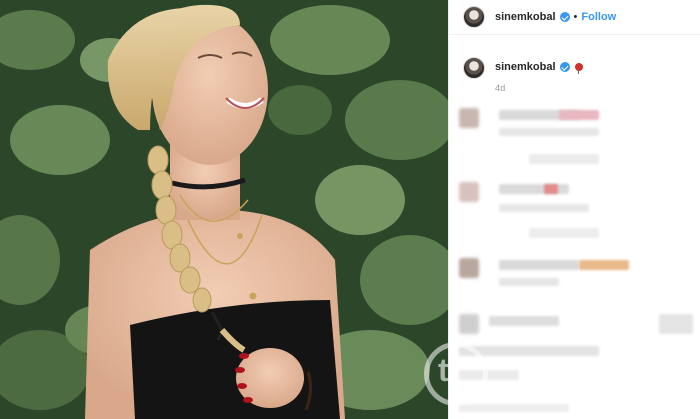 This screenshot has height=419, width=700. I want to click on follow-button: Follow, so click(598, 17).